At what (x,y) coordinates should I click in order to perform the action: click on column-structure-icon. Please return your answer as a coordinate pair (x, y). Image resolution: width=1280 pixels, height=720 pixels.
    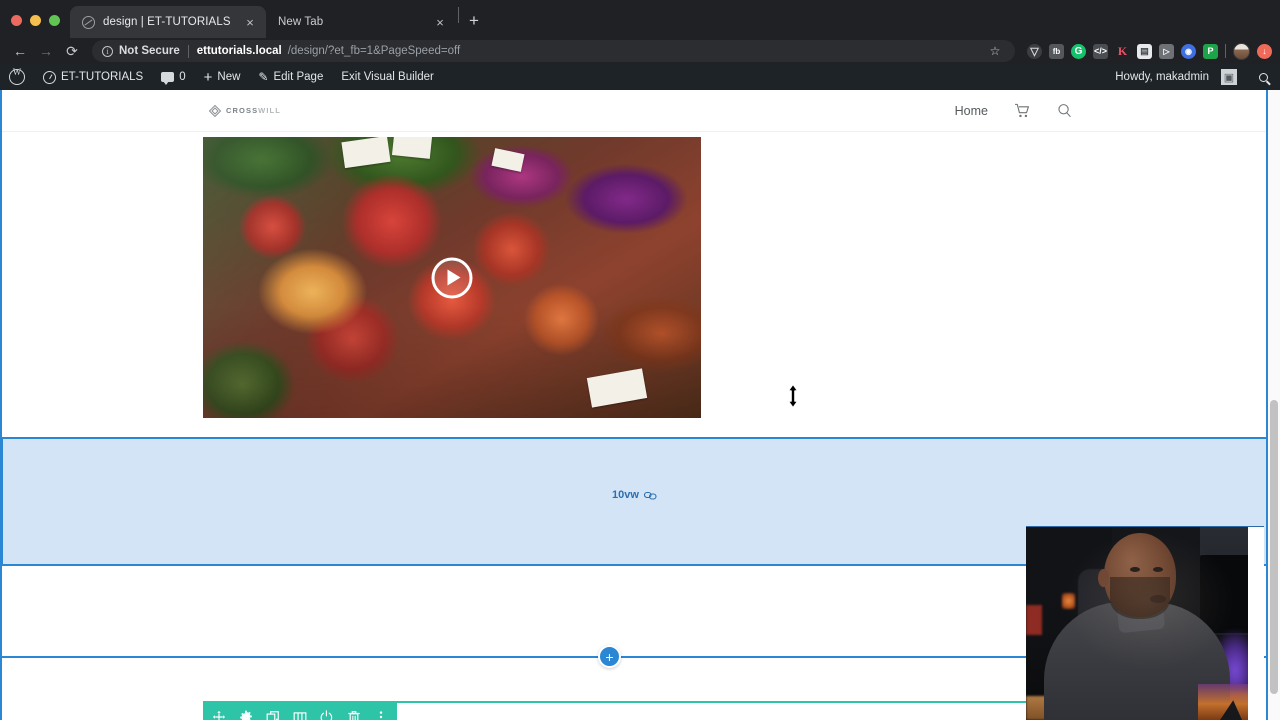
    Looking at the image, I should click on (300, 715).